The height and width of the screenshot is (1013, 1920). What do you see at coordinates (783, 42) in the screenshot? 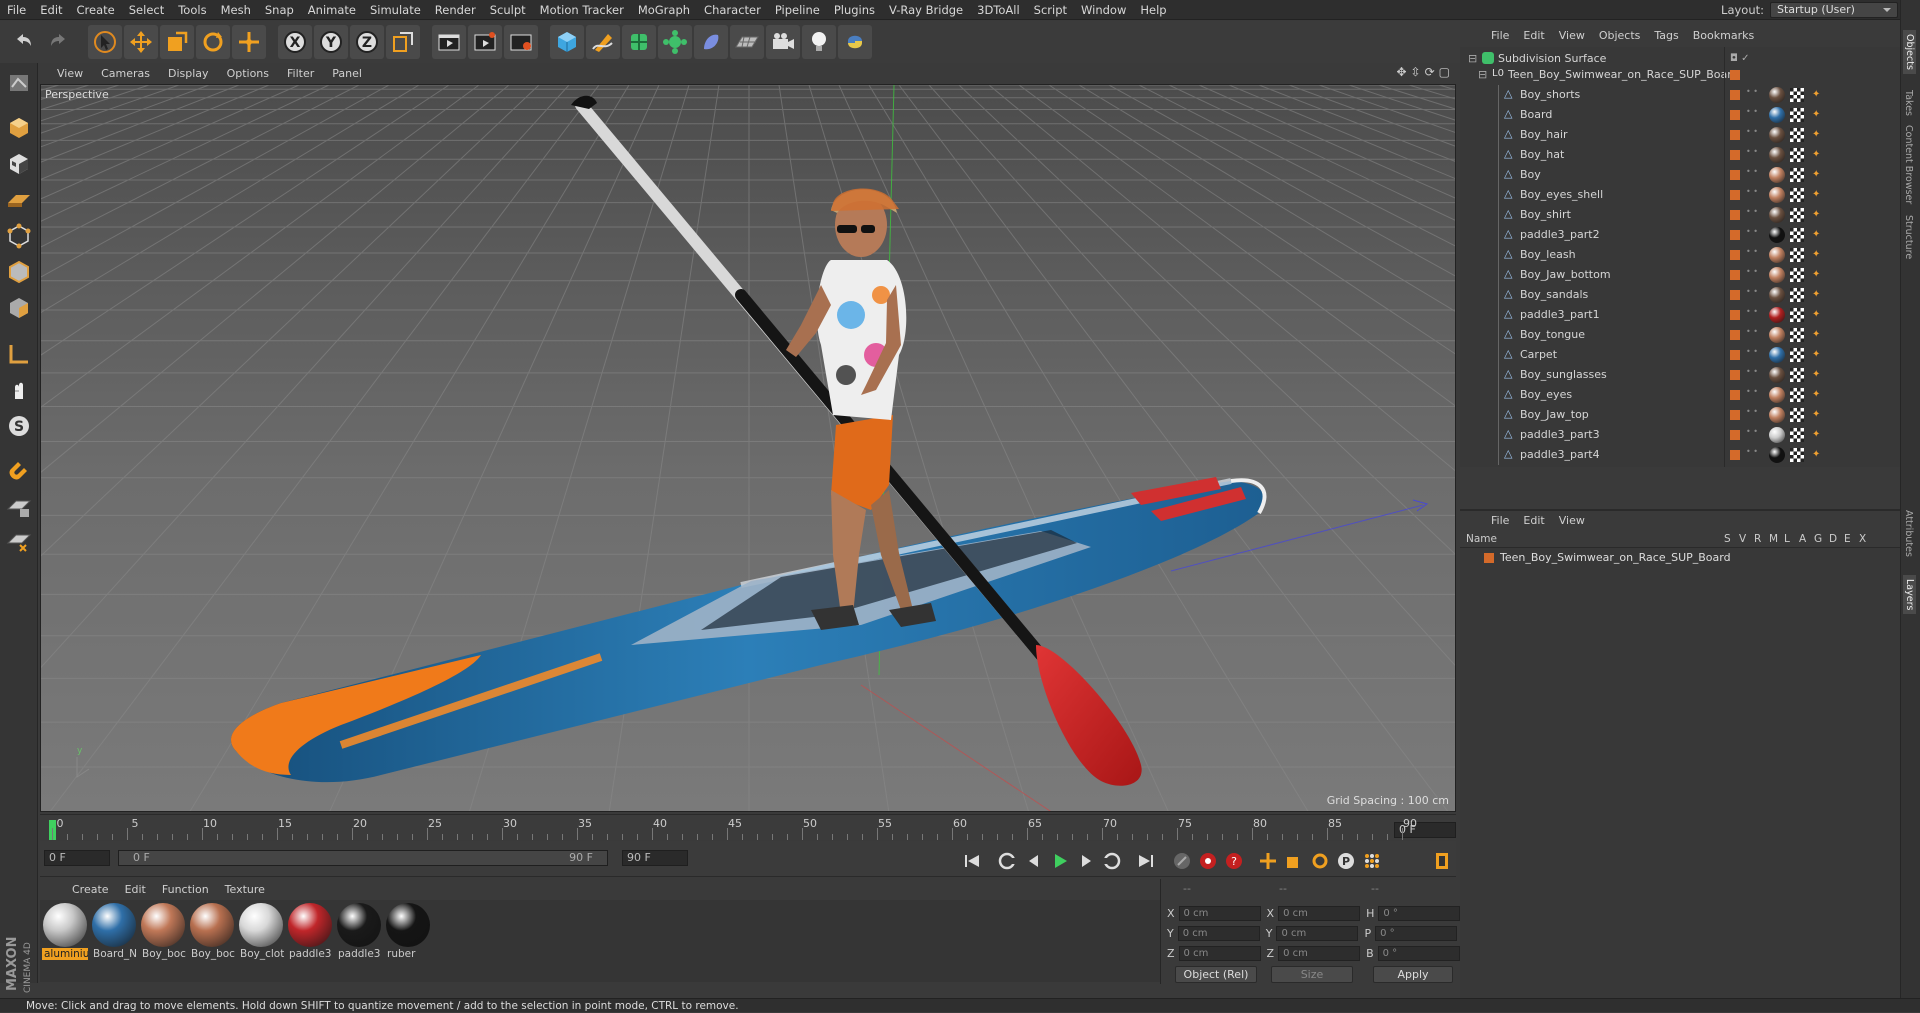
I see `camera-object-button` at bounding box center [783, 42].